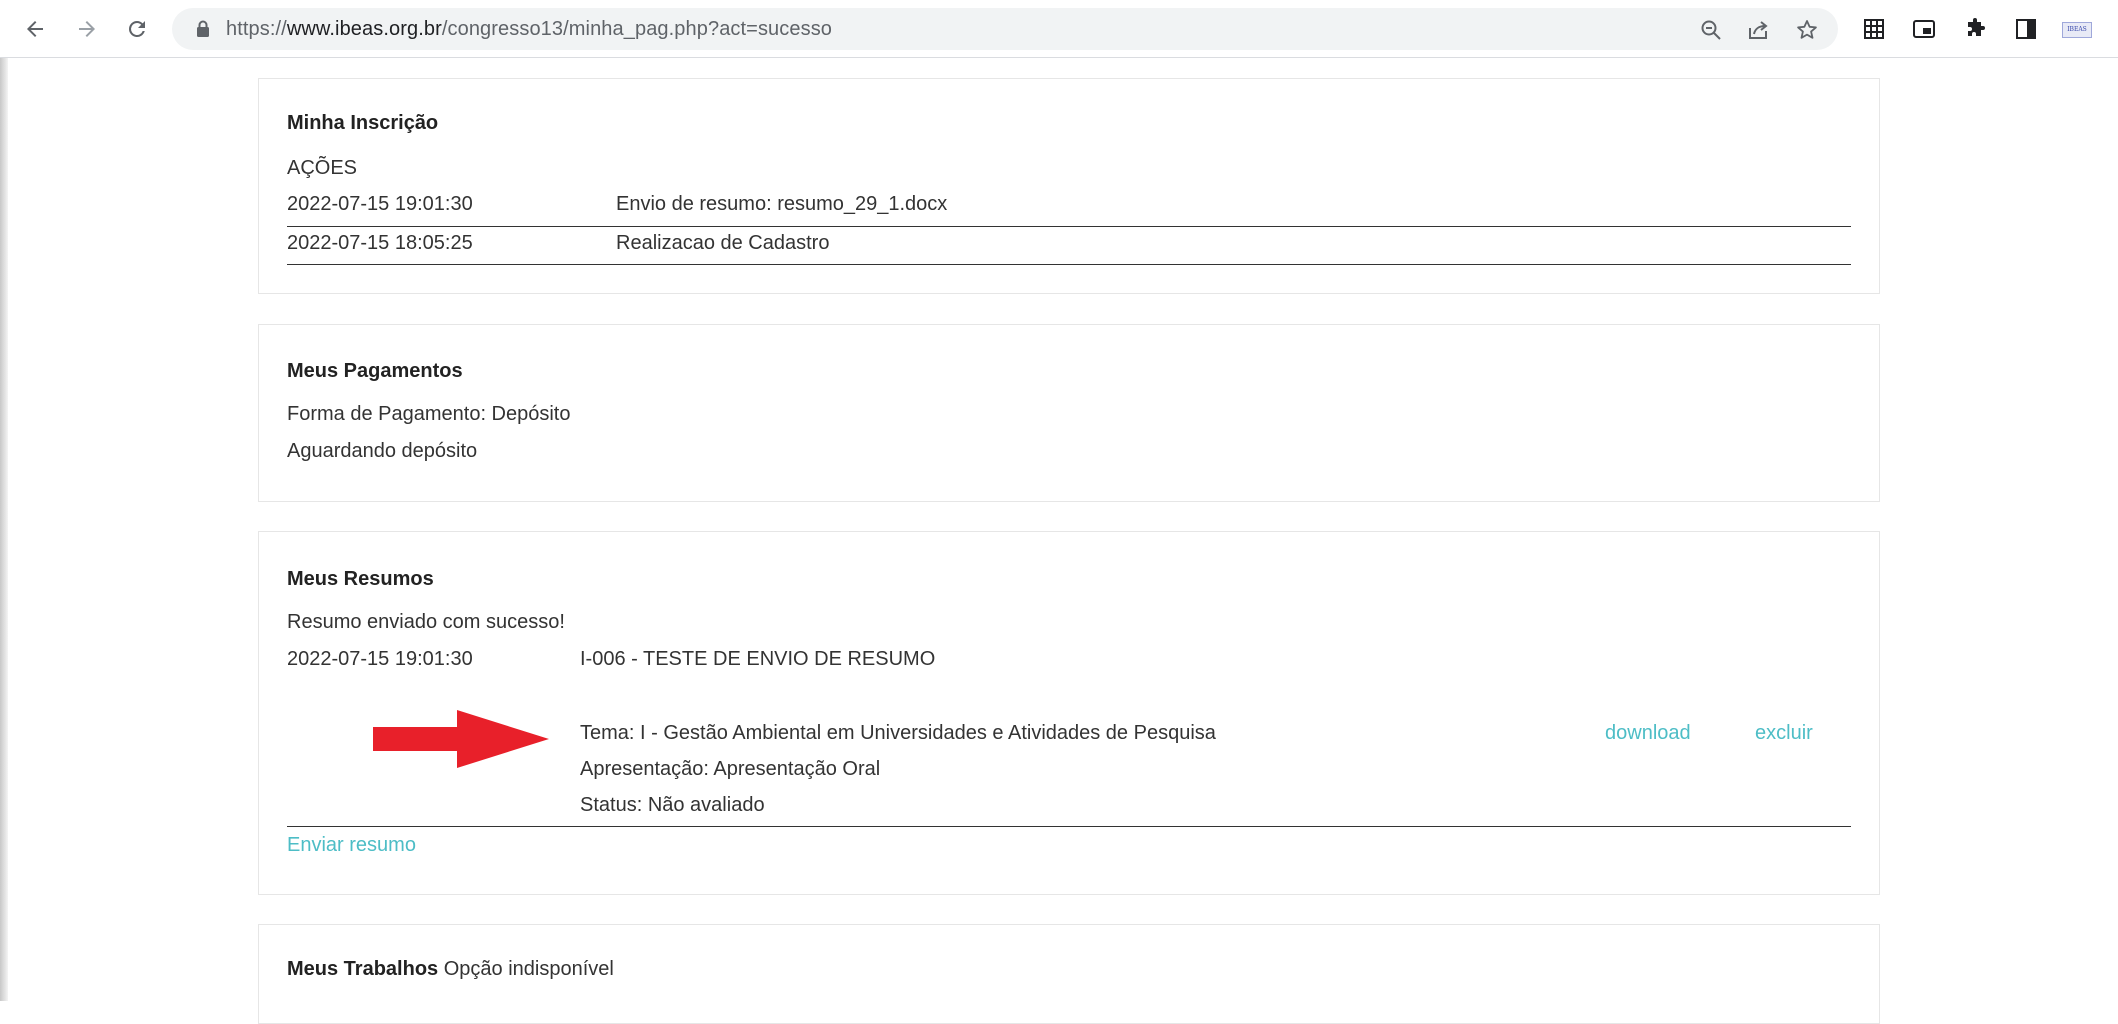  What do you see at coordinates (1069, 826) in the screenshot?
I see `resumo-divider` at bounding box center [1069, 826].